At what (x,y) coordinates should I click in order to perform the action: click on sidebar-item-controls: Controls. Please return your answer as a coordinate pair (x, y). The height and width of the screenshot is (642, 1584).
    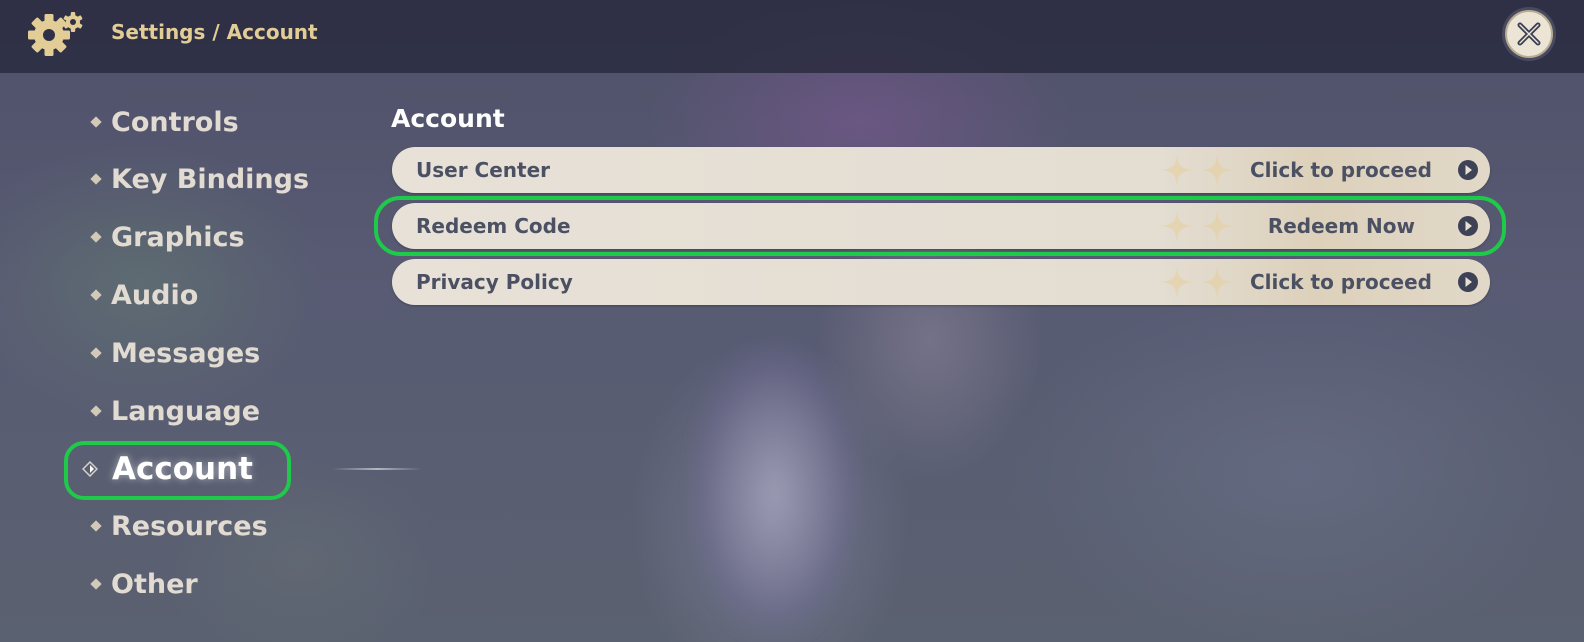
    Looking at the image, I should click on (163, 122).